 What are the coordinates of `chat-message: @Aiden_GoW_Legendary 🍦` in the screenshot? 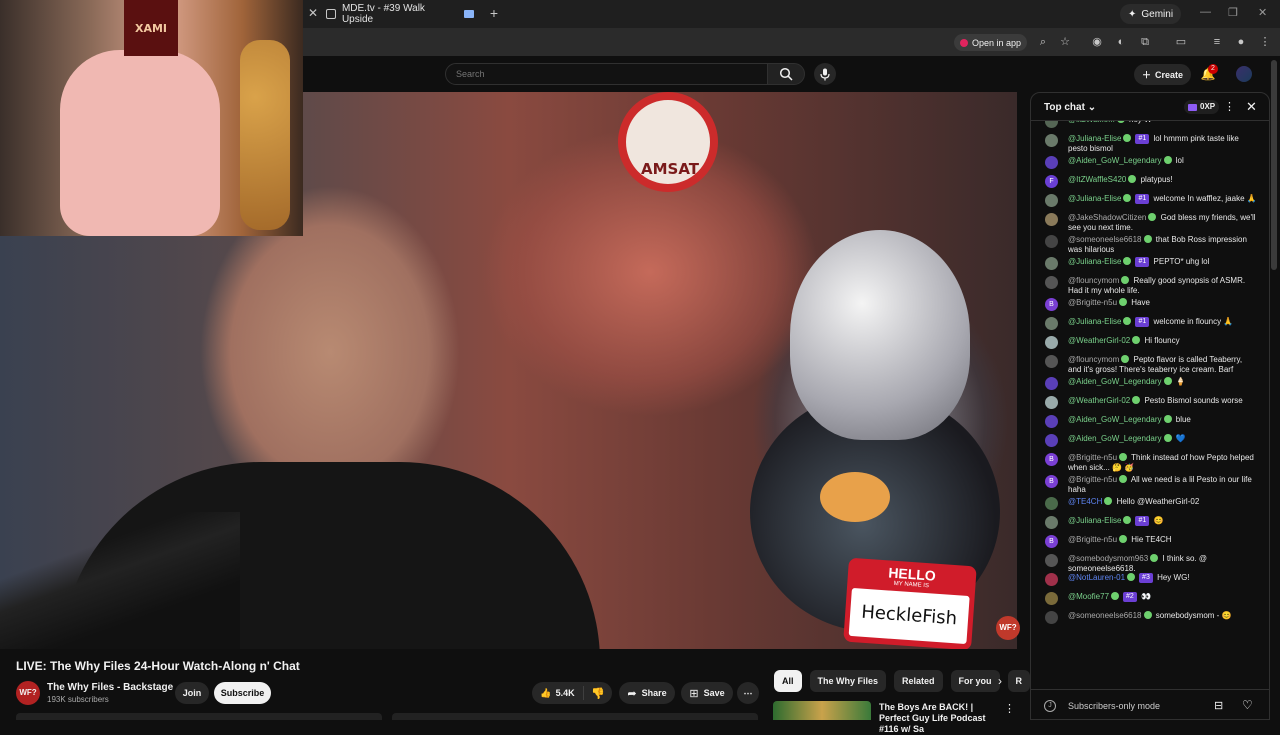 It's located at (1151, 383).